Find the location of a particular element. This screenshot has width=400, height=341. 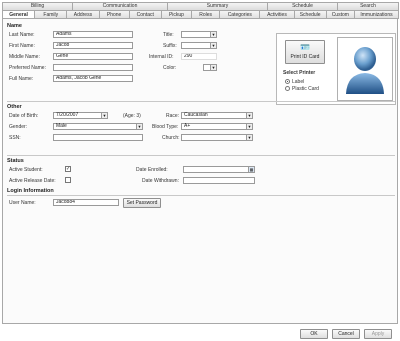

internal-id-label: Internal ID: is located at coordinates (161, 57).